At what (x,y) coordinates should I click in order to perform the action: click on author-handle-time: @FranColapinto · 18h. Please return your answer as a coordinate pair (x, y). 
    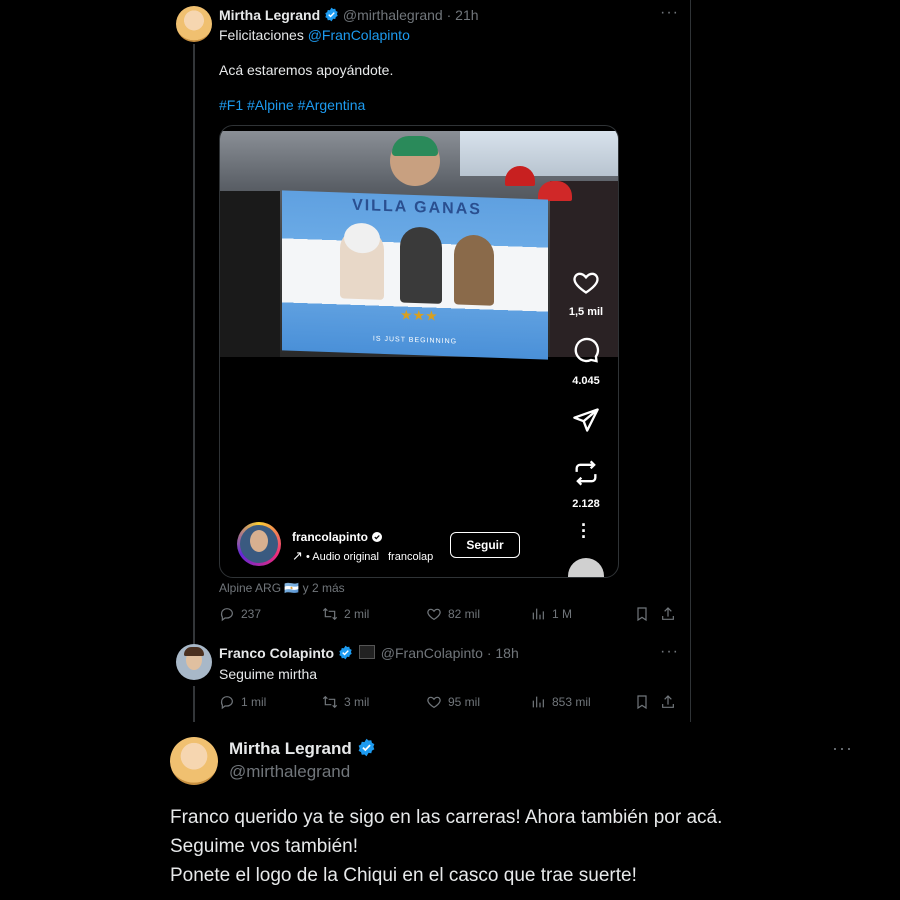
    Looking at the image, I should click on (450, 653).